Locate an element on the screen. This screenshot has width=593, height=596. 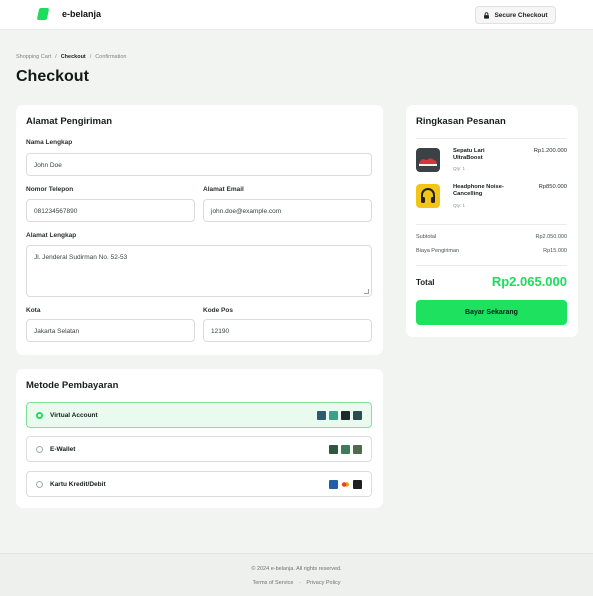
phone-label: Nomor Telepon is located at coordinates (50, 189).